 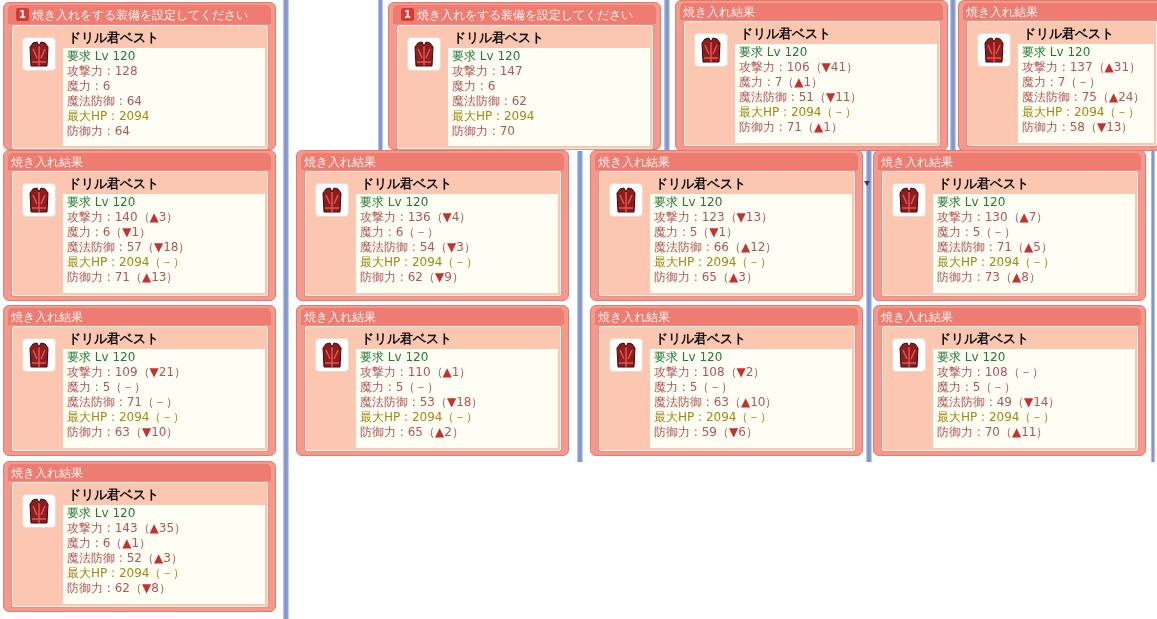 I want to click on stat-line: 攻撃力 : 108（－）, so click(x=990, y=372).